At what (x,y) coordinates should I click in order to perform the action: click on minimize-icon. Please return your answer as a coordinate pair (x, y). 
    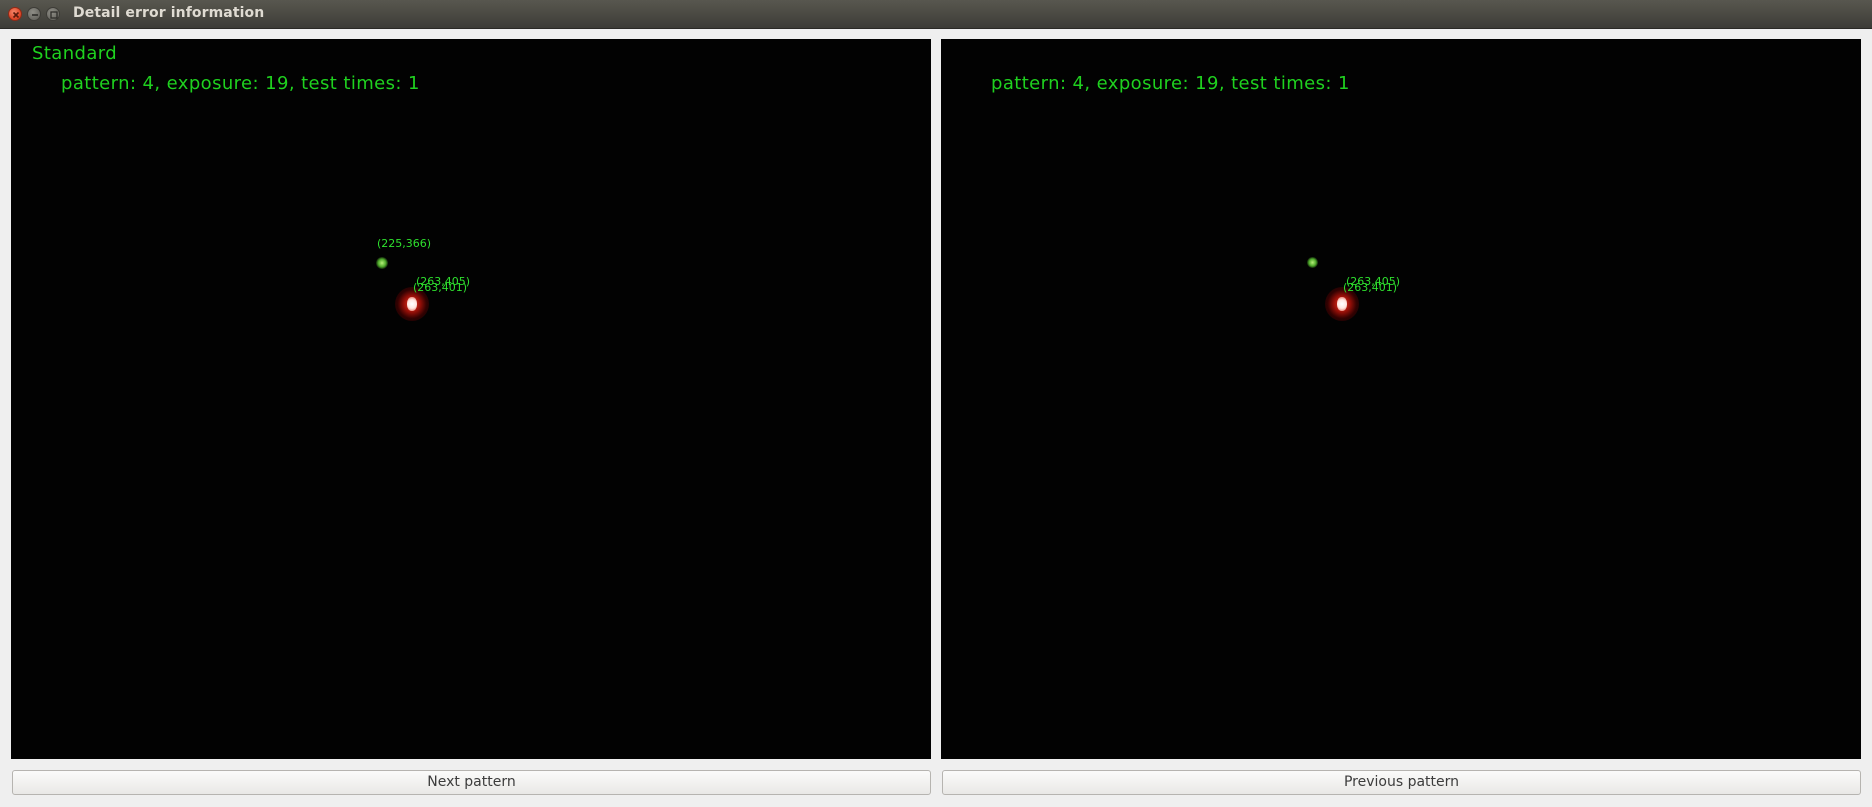
    Looking at the image, I should click on (35, 15).